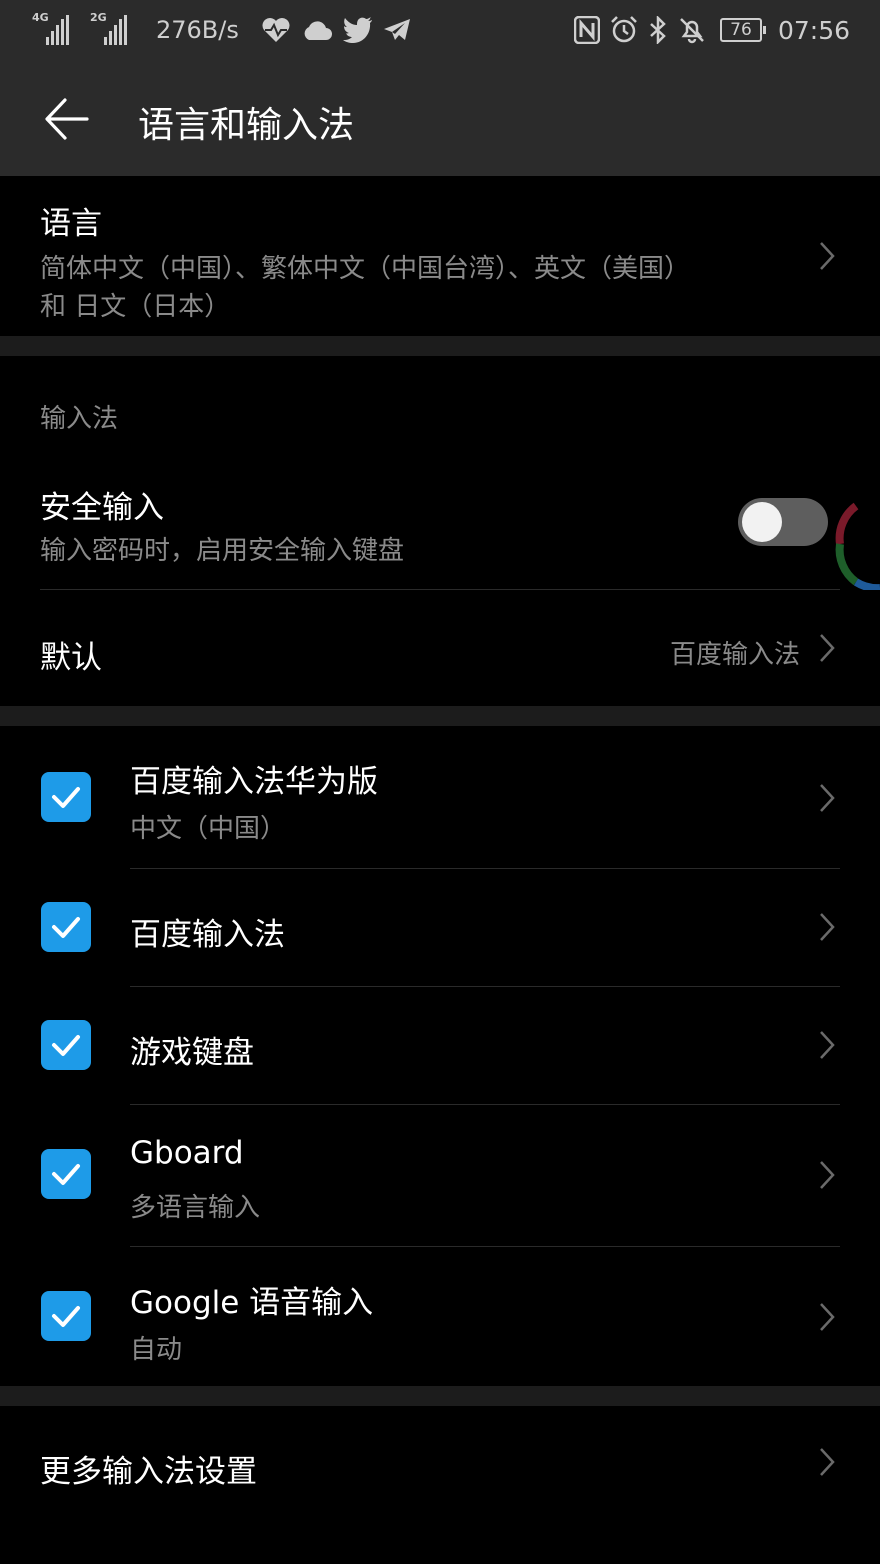 The image size is (880, 1564). What do you see at coordinates (54, 28) in the screenshot?
I see `signal-4g-icon: 4G` at bounding box center [54, 28].